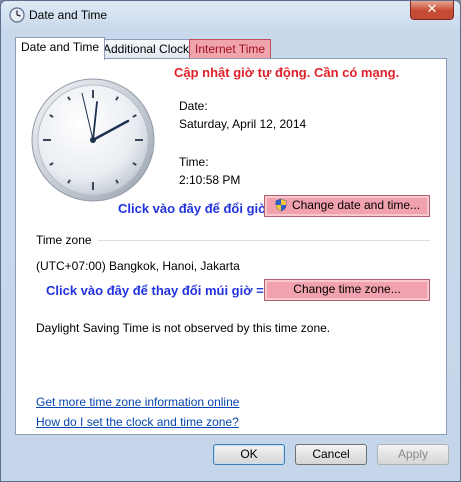 The height and width of the screenshot is (482, 461). Describe the element at coordinates (243, 124) in the screenshot. I see `date-value: Saturday, April 12, 2014` at that location.